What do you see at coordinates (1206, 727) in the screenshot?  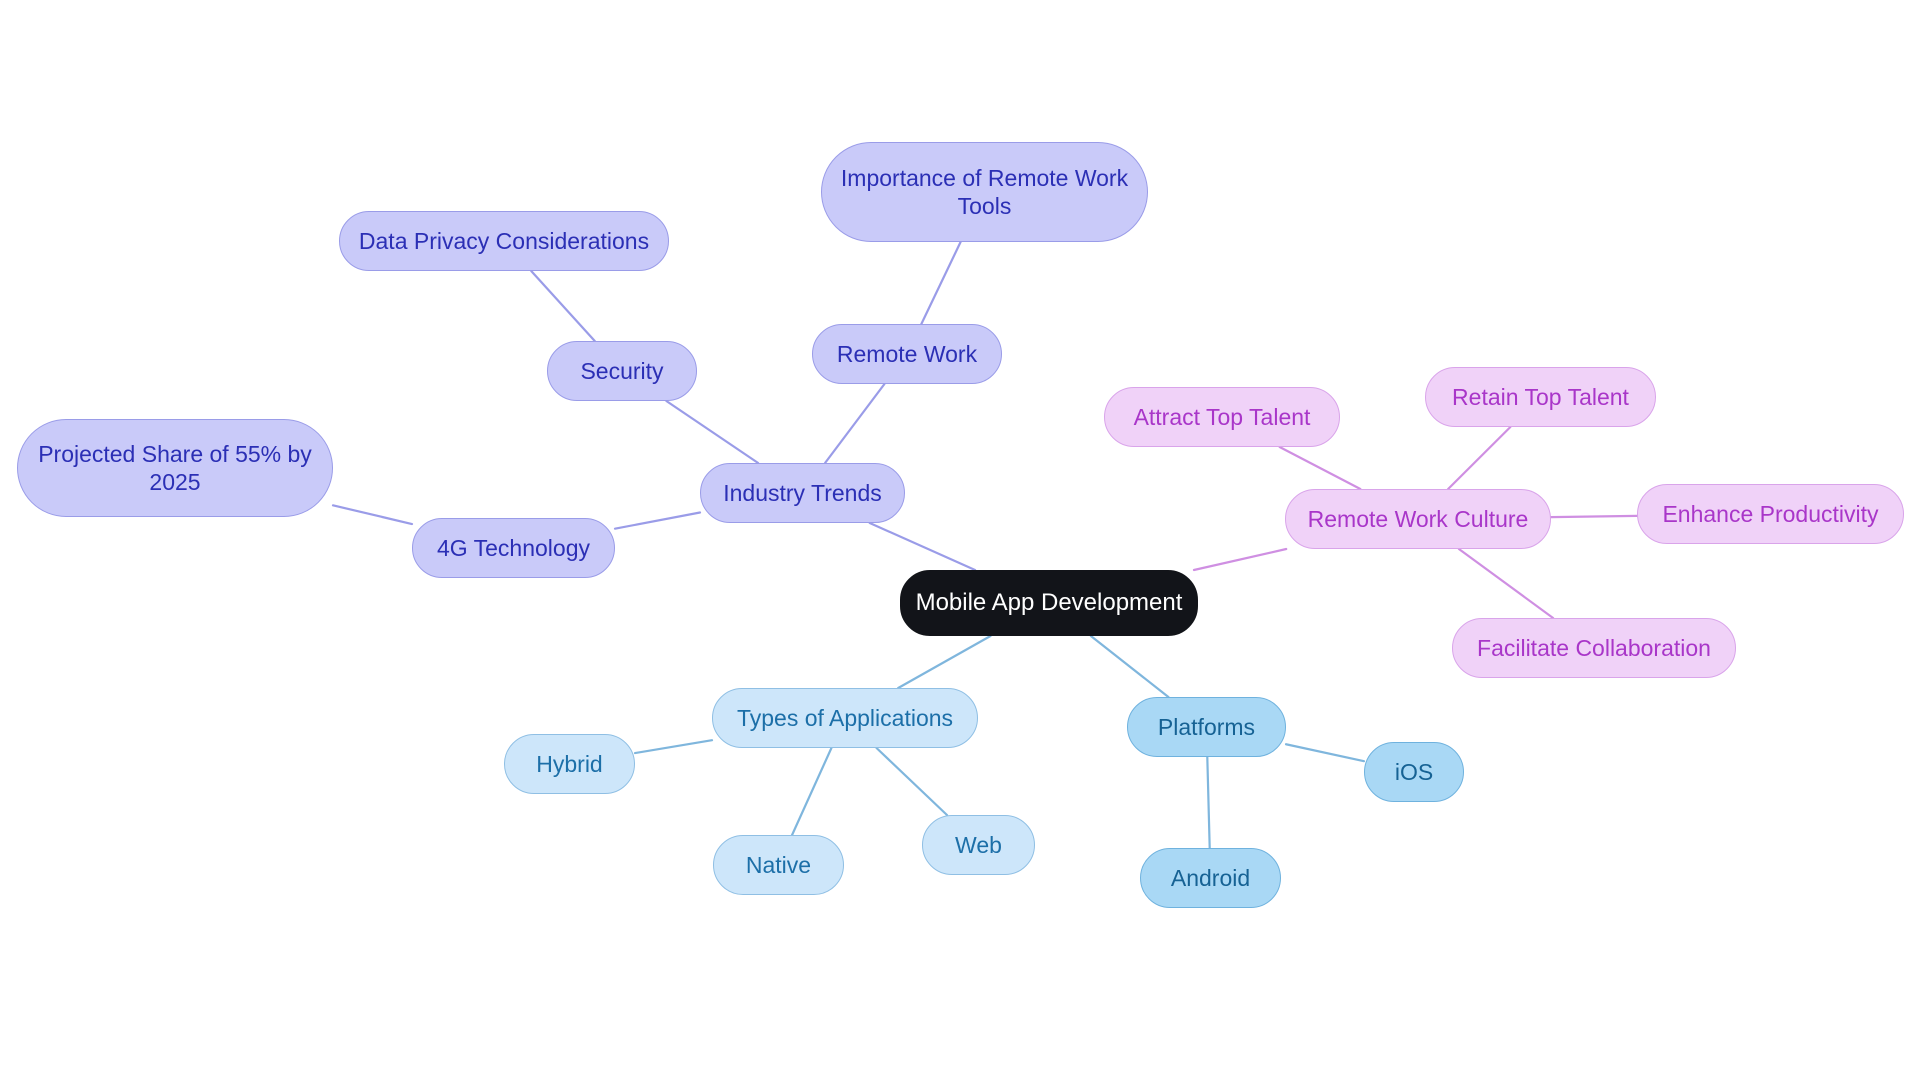 I see `node-platforms: Platforms` at bounding box center [1206, 727].